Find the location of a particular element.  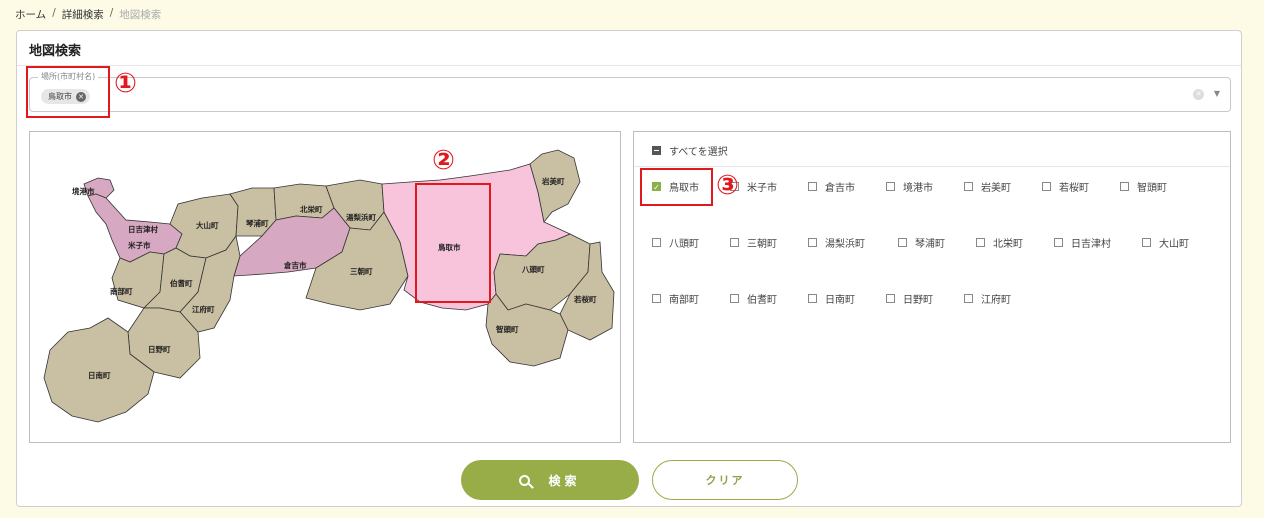

map-label: 伯耆町 is located at coordinates (181, 283).